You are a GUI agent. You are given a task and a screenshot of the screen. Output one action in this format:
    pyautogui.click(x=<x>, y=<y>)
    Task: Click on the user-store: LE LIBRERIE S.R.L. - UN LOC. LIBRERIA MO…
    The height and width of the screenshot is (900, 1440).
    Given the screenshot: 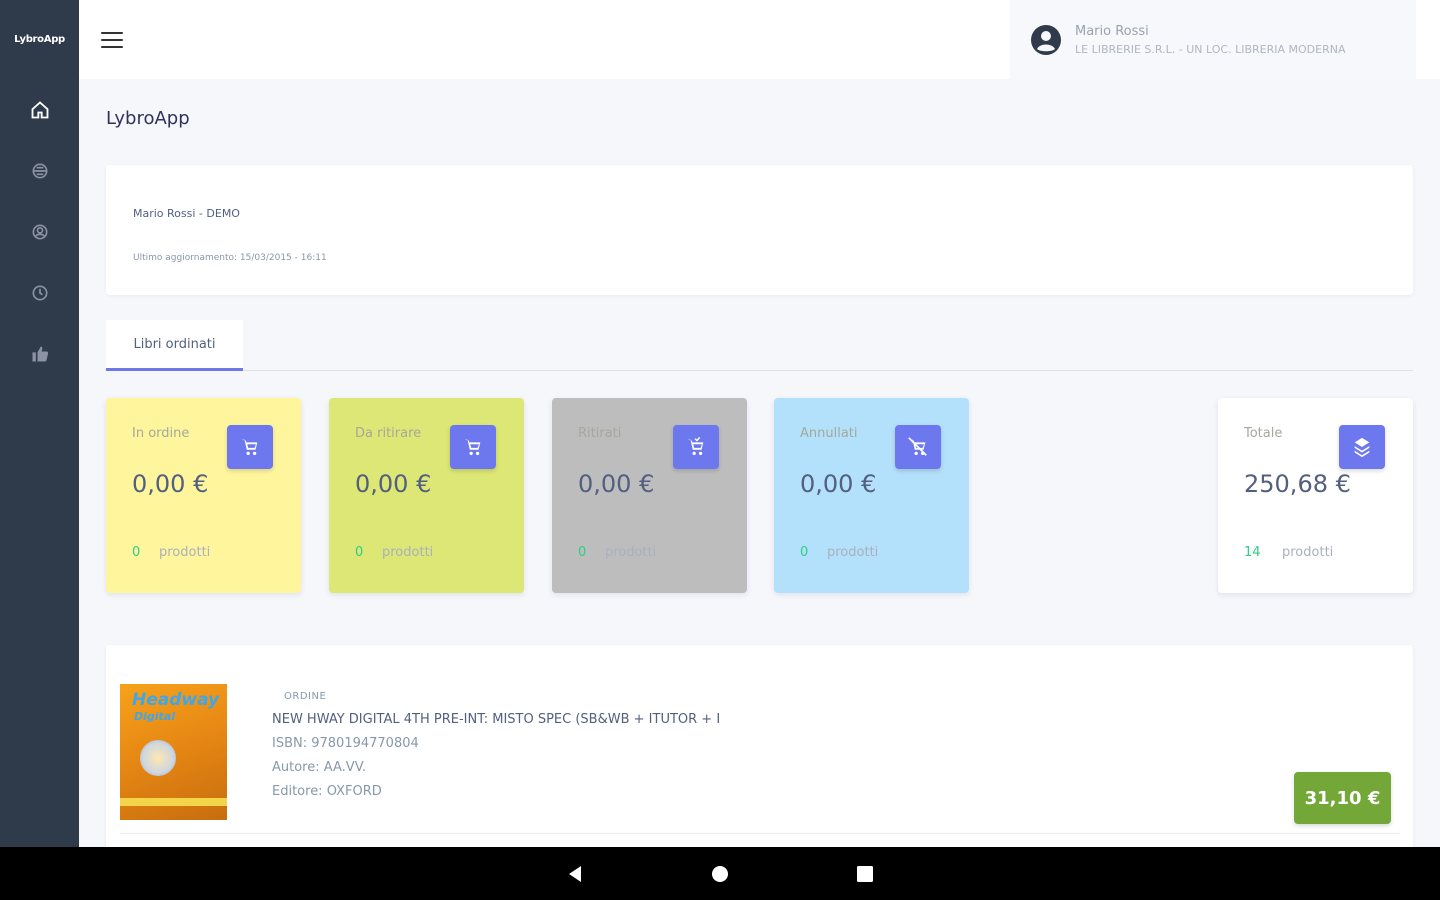 What is the action you would take?
    pyautogui.click(x=1210, y=49)
    